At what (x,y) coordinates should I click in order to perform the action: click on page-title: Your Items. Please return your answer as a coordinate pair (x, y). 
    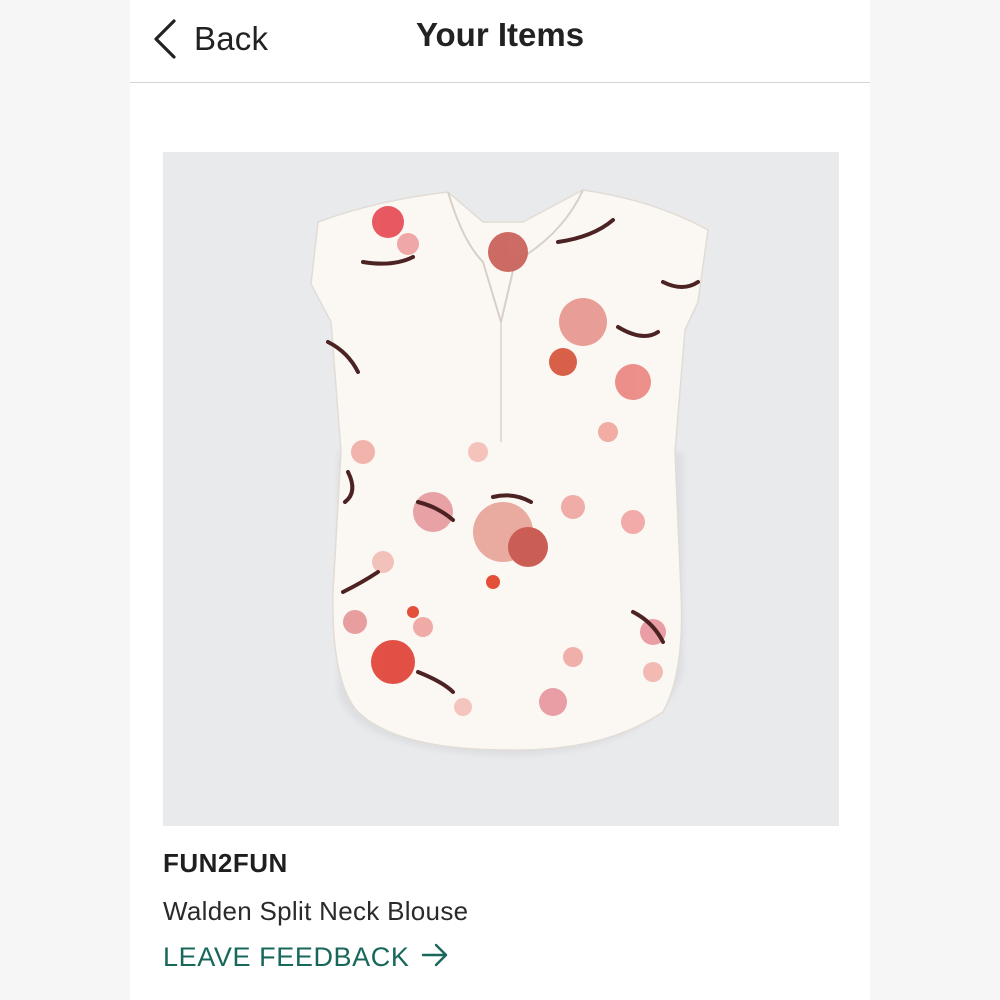
    Looking at the image, I should click on (500, 34).